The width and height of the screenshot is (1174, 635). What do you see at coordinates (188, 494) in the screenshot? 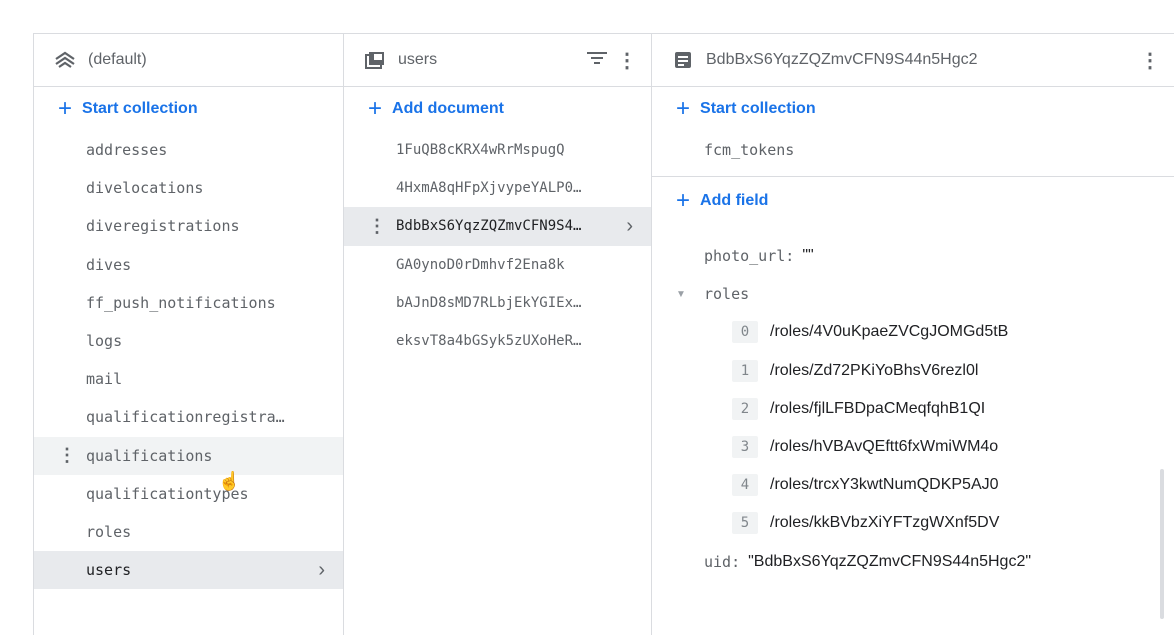
I see `collection-item-qualificationtypes: qualificationtypes` at bounding box center [188, 494].